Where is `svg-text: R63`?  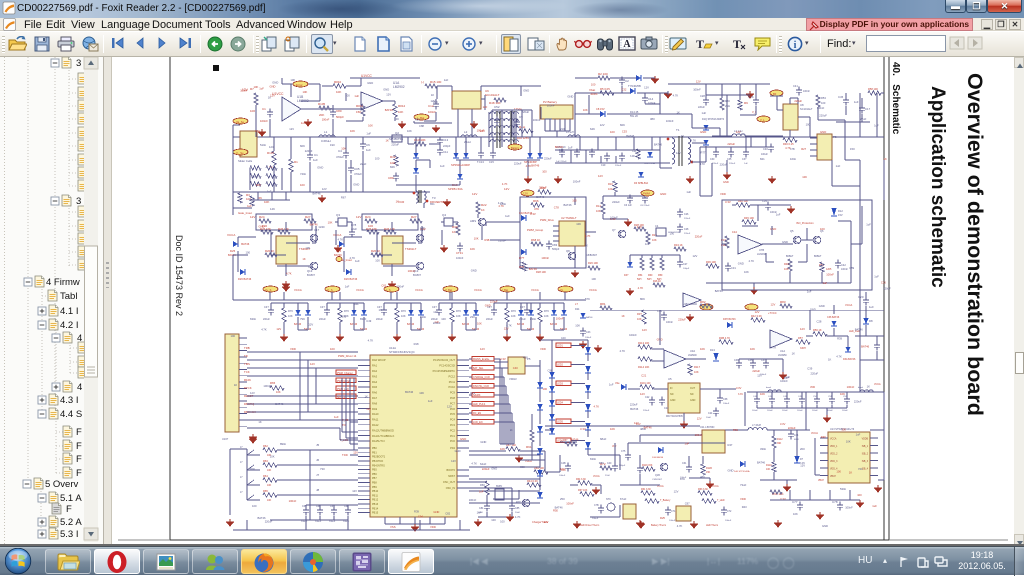
svg-text: R63 is located at coordinates (265, 461).